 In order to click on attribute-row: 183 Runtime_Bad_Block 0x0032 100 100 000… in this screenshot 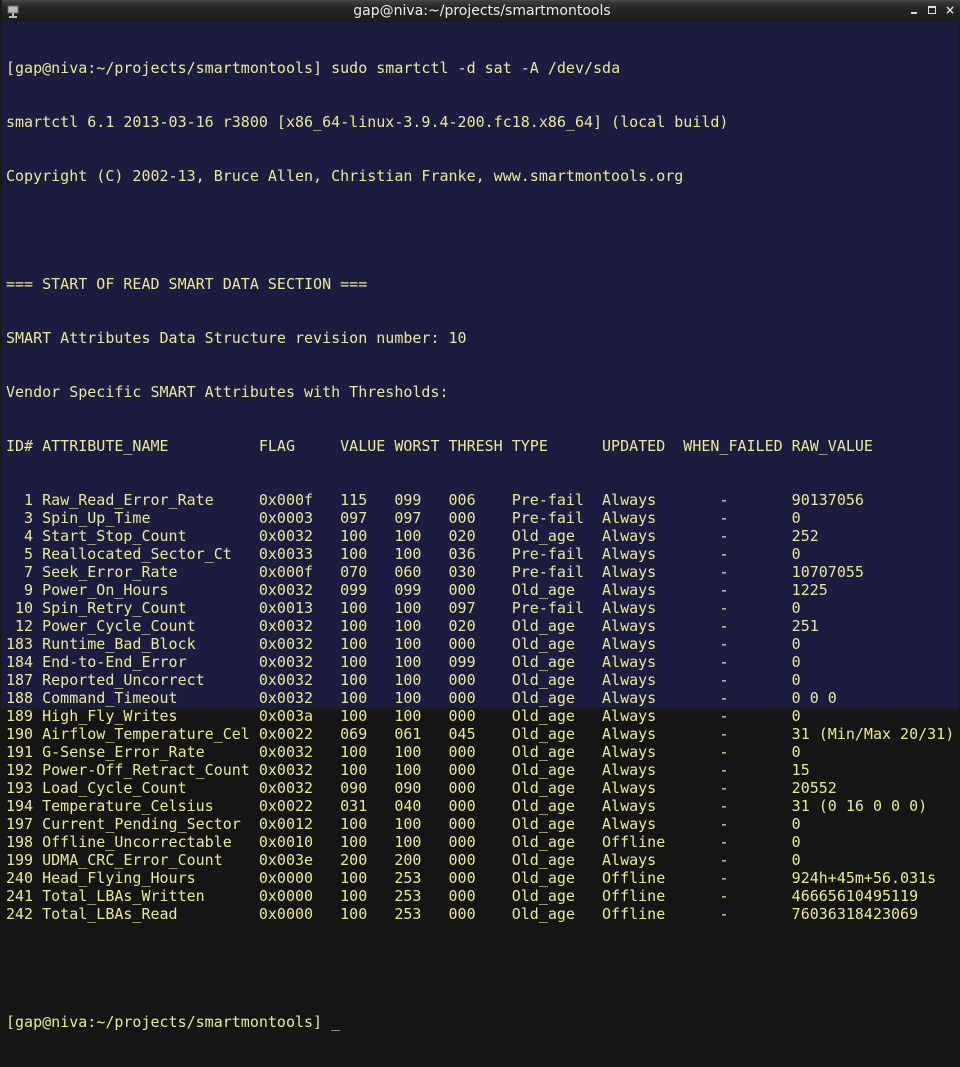, I will do `click(403, 644)`.